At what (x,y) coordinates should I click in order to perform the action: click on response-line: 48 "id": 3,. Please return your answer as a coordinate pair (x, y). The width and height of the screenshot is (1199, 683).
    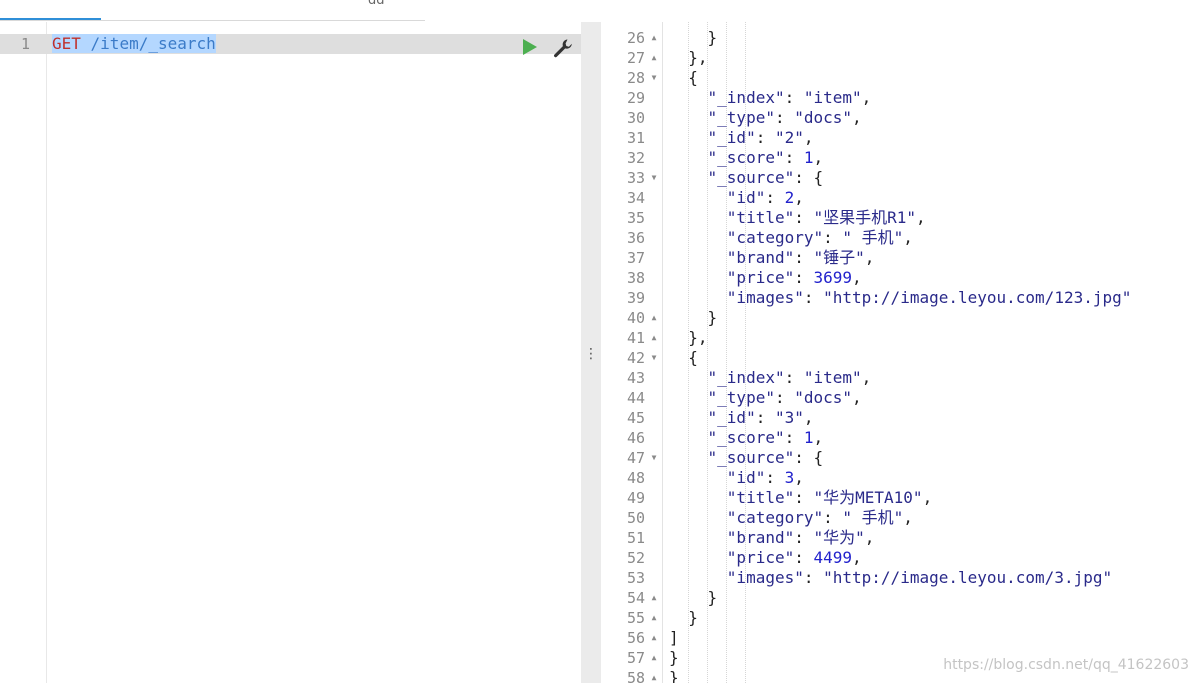
    Looking at the image, I should click on (900, 478).